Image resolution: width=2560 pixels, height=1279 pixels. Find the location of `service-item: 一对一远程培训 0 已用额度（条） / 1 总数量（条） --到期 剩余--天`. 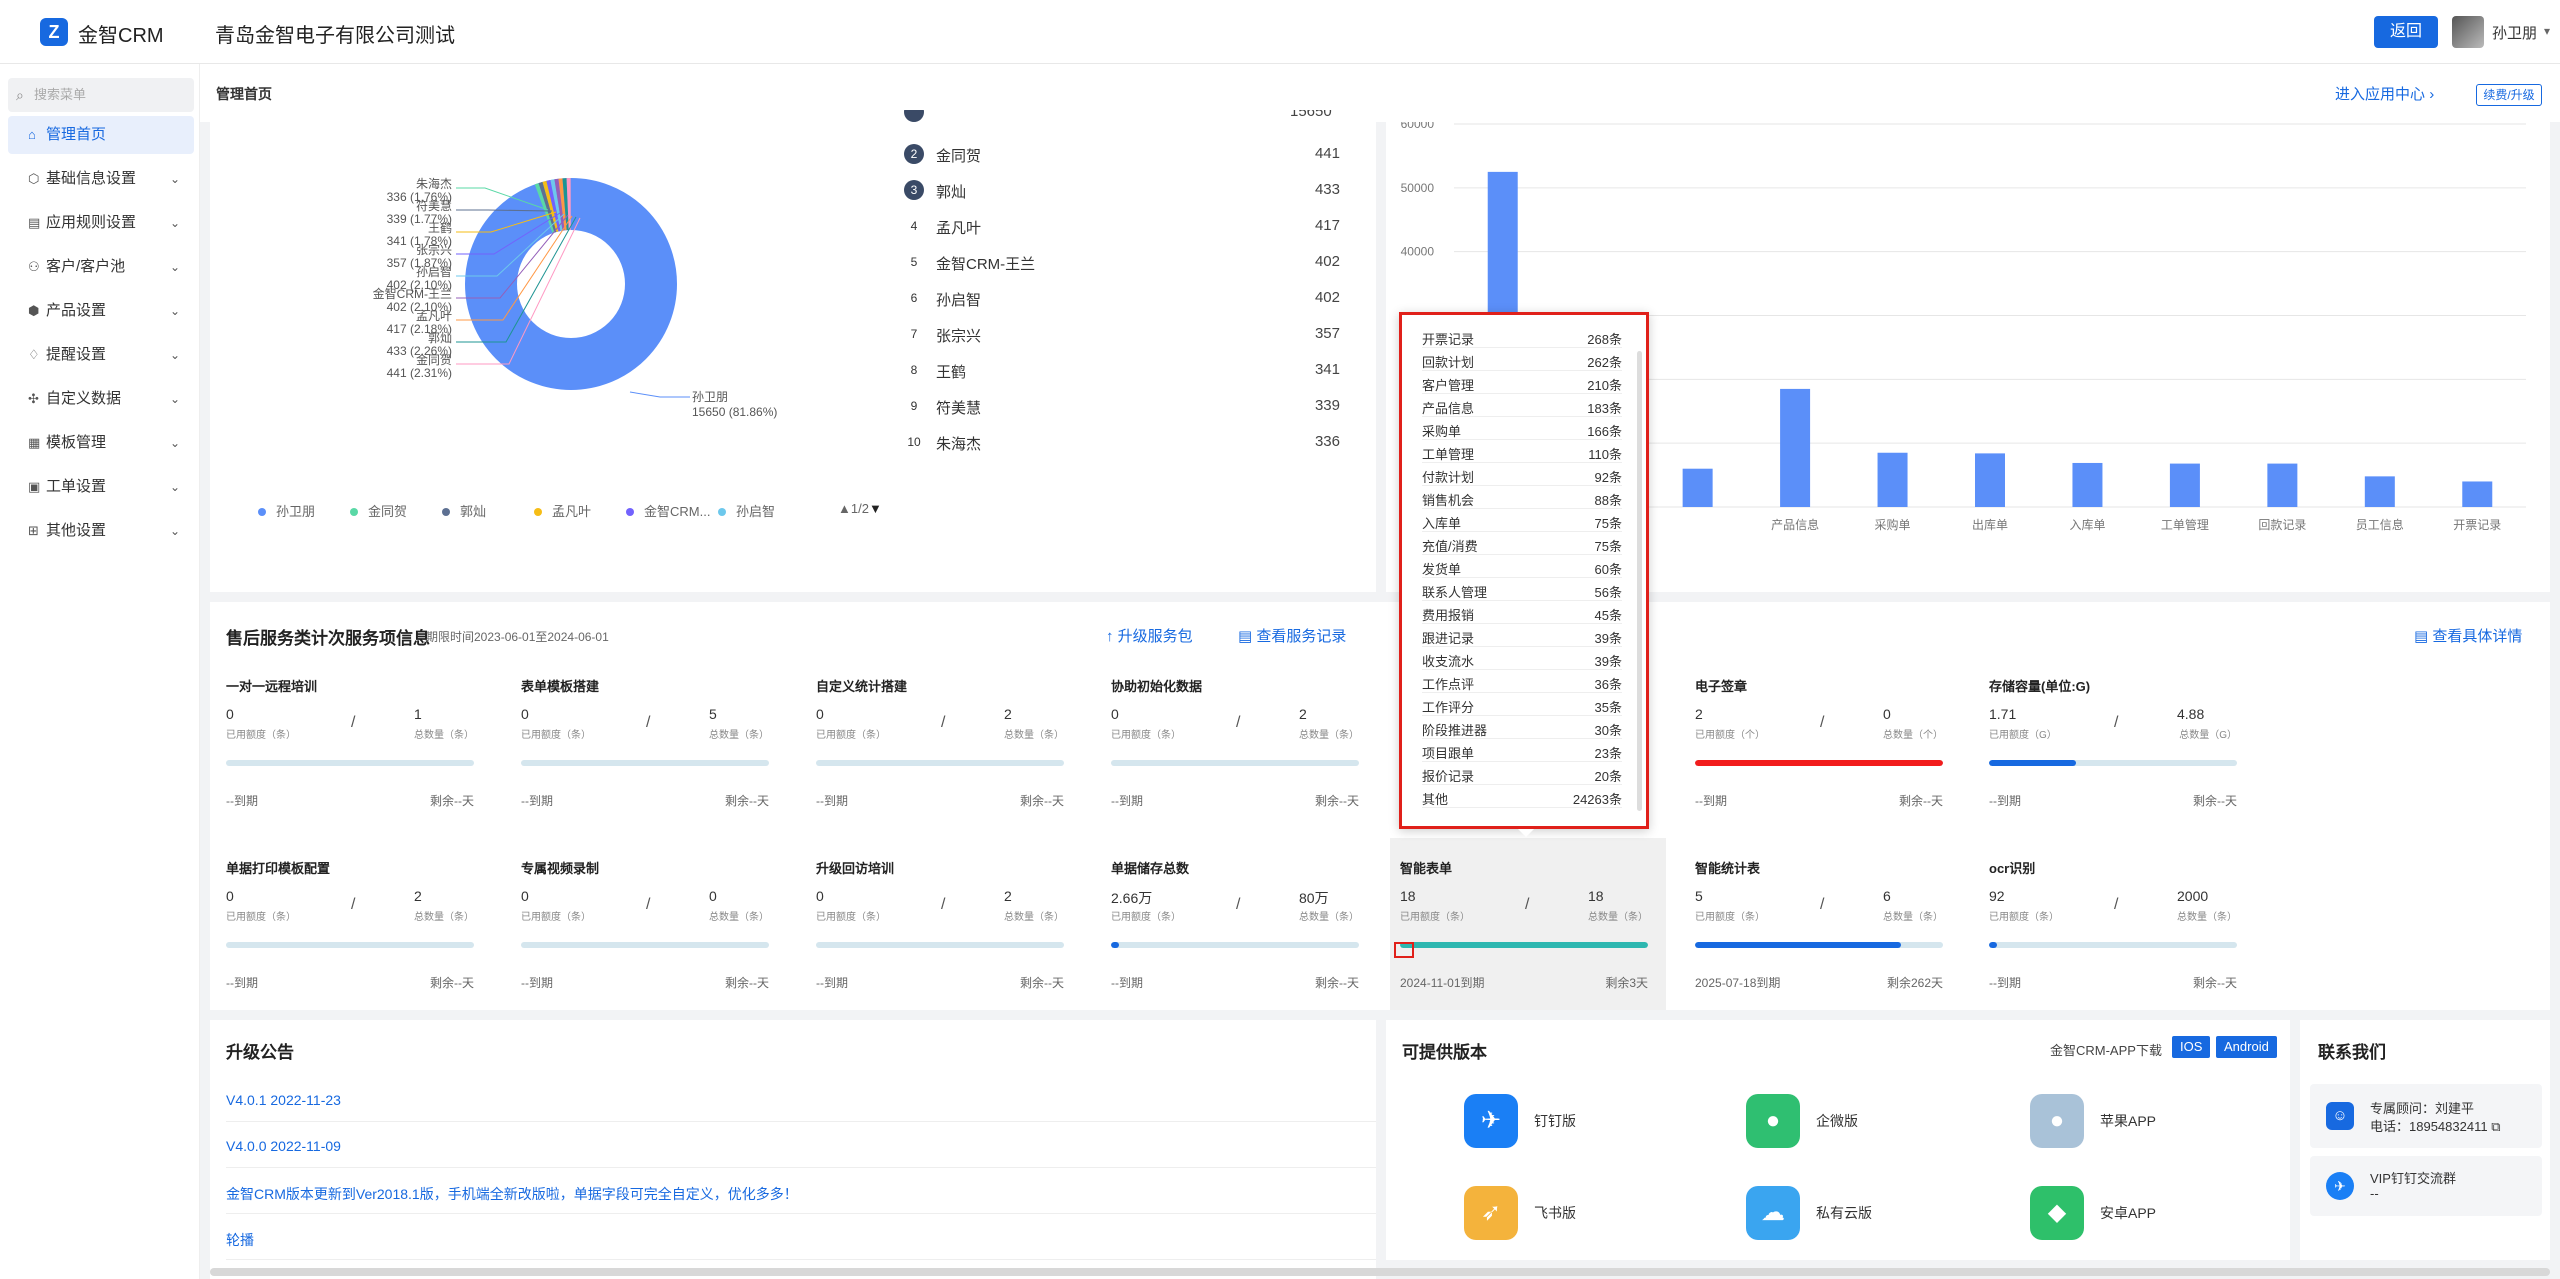

service-item: 一对一远程培训 0 已用额度（条） / 1 总数量（条） --到期 剩余--天 is located at coordinates (350, 751).